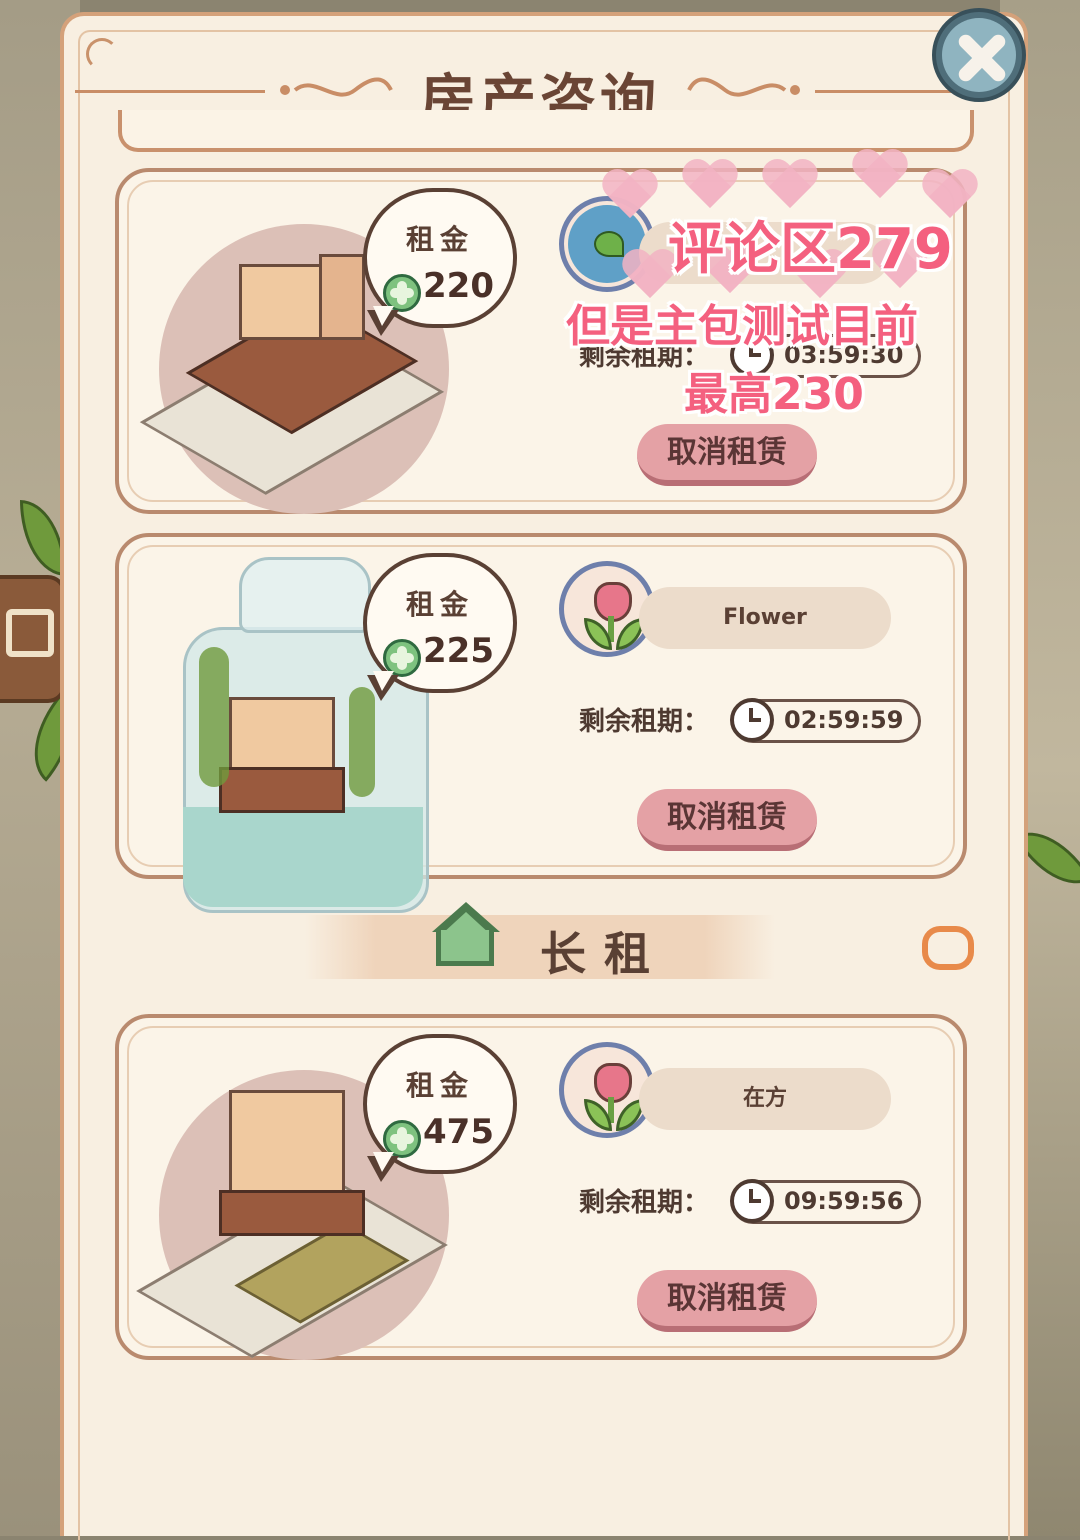  I want to click on tenant-name: 在方, so click(765, 1099).